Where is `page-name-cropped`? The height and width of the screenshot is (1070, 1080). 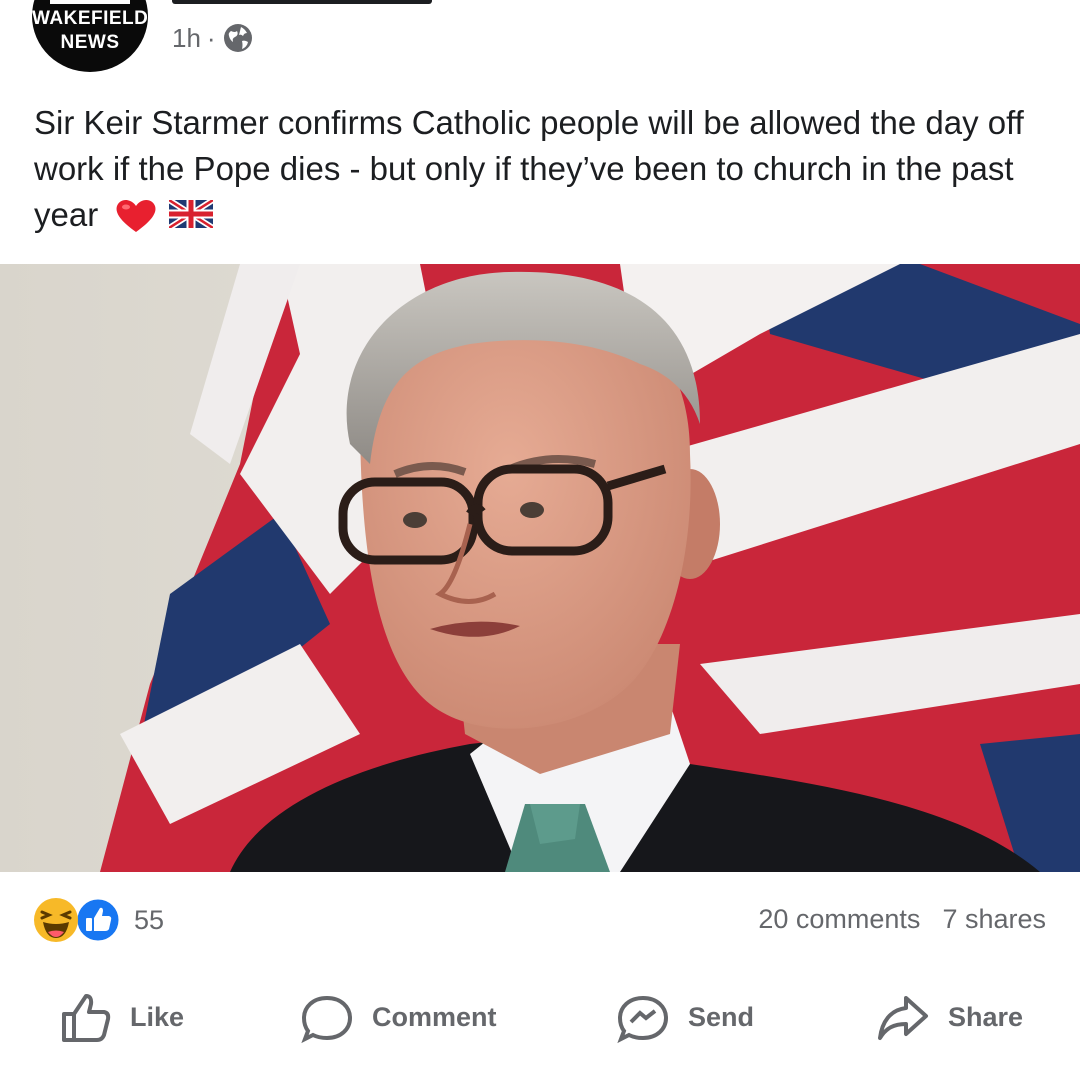
page-name-cropped is located at coordinates (302, 2).